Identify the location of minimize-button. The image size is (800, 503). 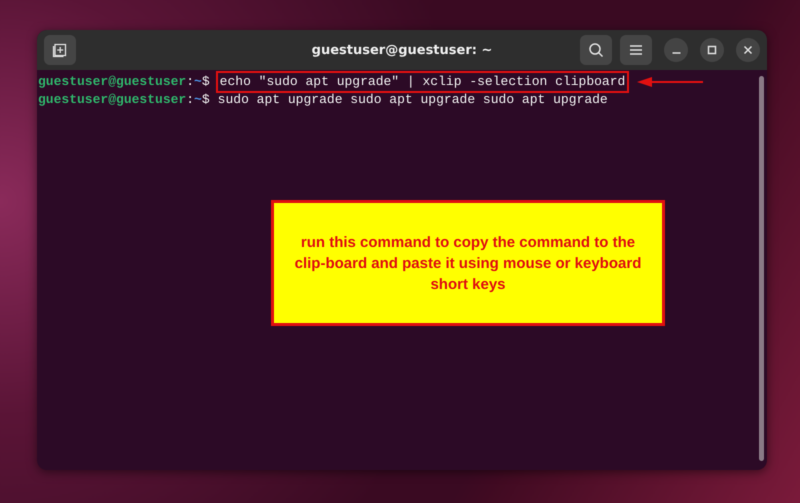
(676, 50).